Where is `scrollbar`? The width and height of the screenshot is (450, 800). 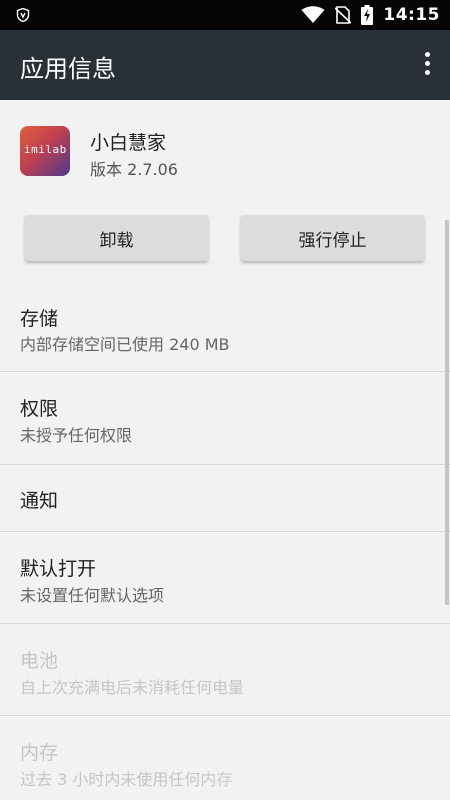 scrollbar is located at coordinates (447, 412).